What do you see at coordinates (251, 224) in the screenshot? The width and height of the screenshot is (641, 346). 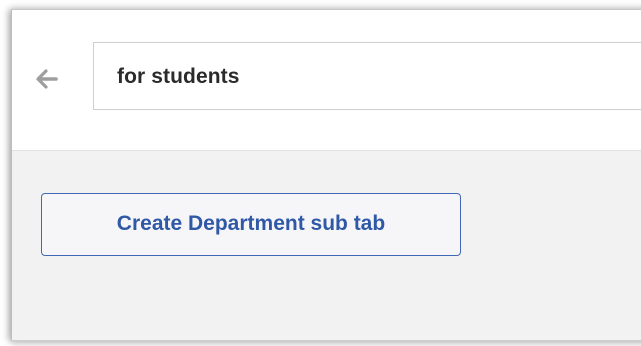 I see `create-department-sub-tab-button: Create Department sub tab` at bounding box center [251, 224].